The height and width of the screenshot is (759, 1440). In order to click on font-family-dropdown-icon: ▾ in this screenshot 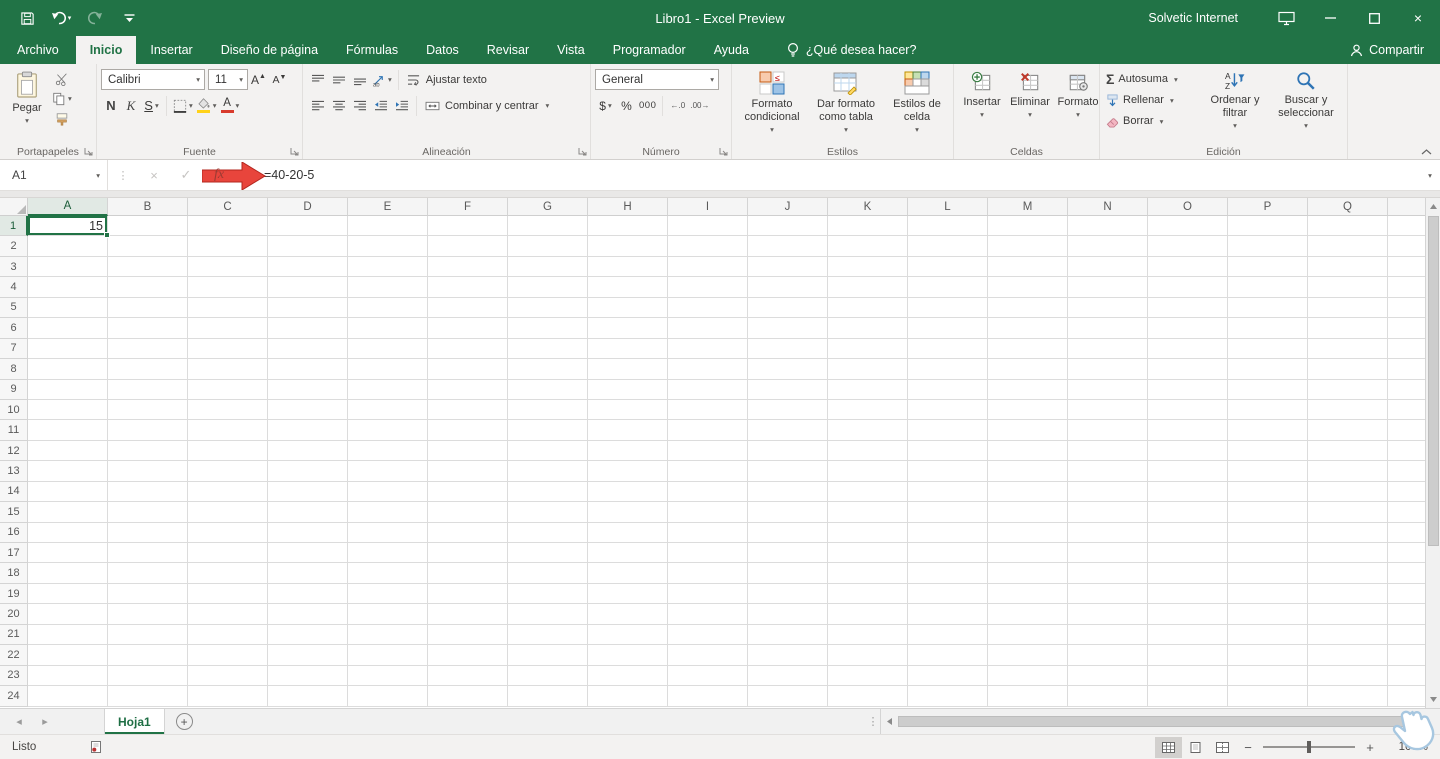, I will do `click(198, 79)`.